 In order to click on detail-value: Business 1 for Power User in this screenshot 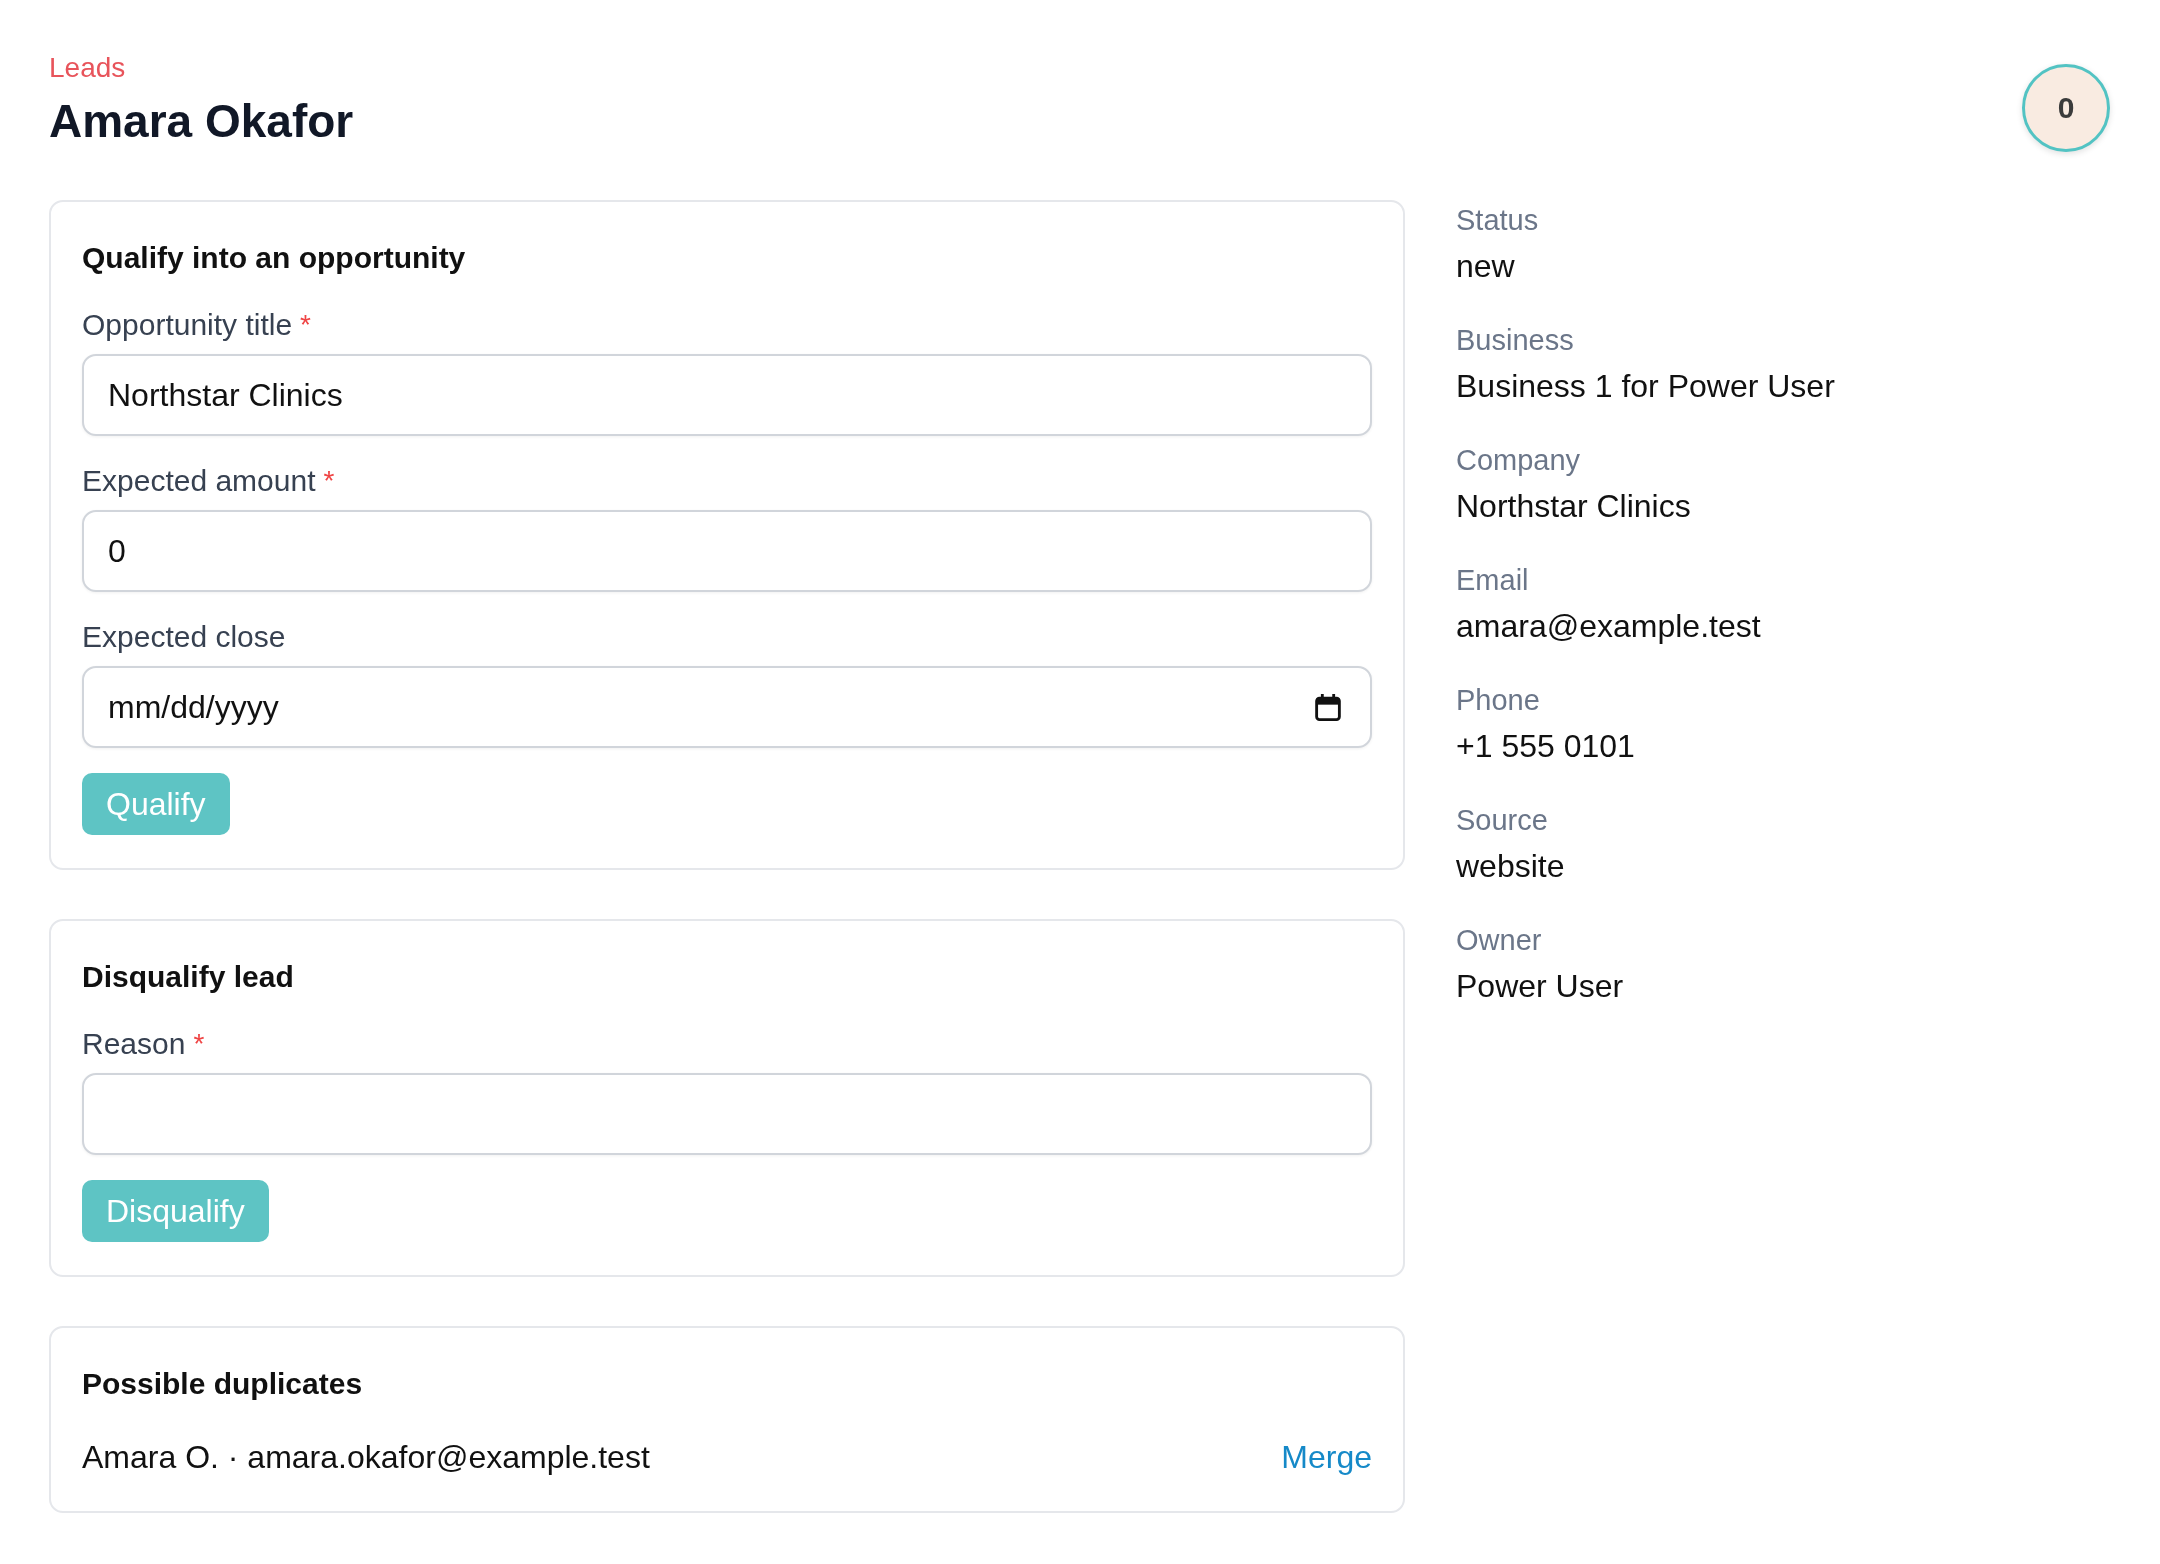, I will do `click(1645, 386)`.